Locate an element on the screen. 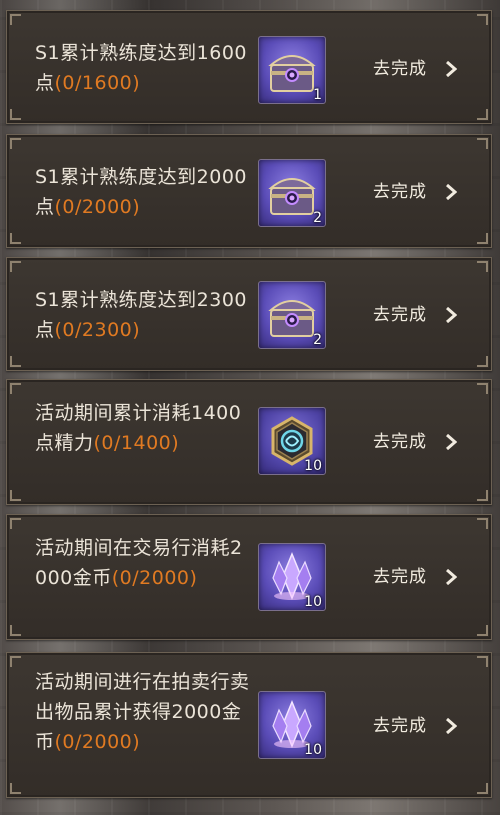 The width and height of the screenshot is (500, 815). task-card: S1累计熟练度达到1600点(0/1600) 1 去完成 is located at coordinates (249, 67).